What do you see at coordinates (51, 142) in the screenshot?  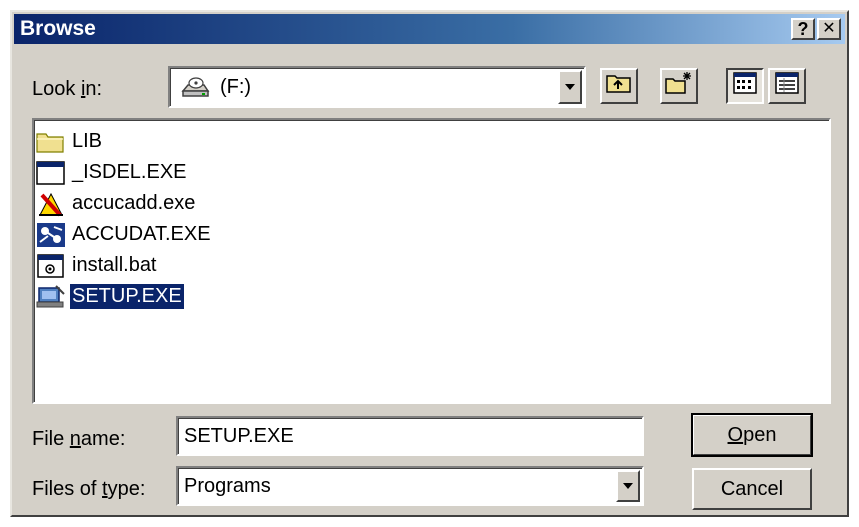 I see `folder-icon` at bounding box center [51, 142].